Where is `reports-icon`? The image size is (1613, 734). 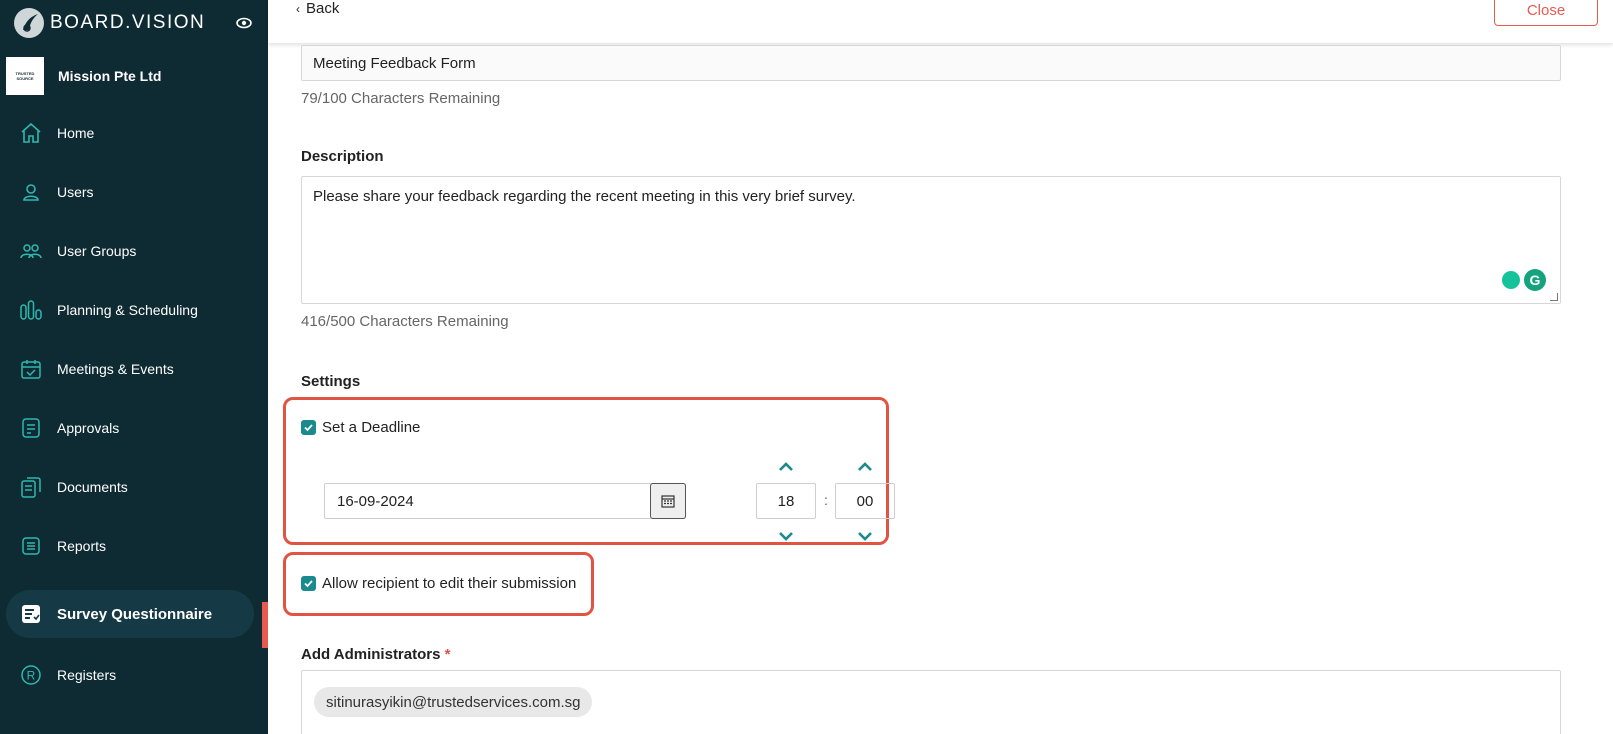
reports-icon is located at coordinates (31, 546).